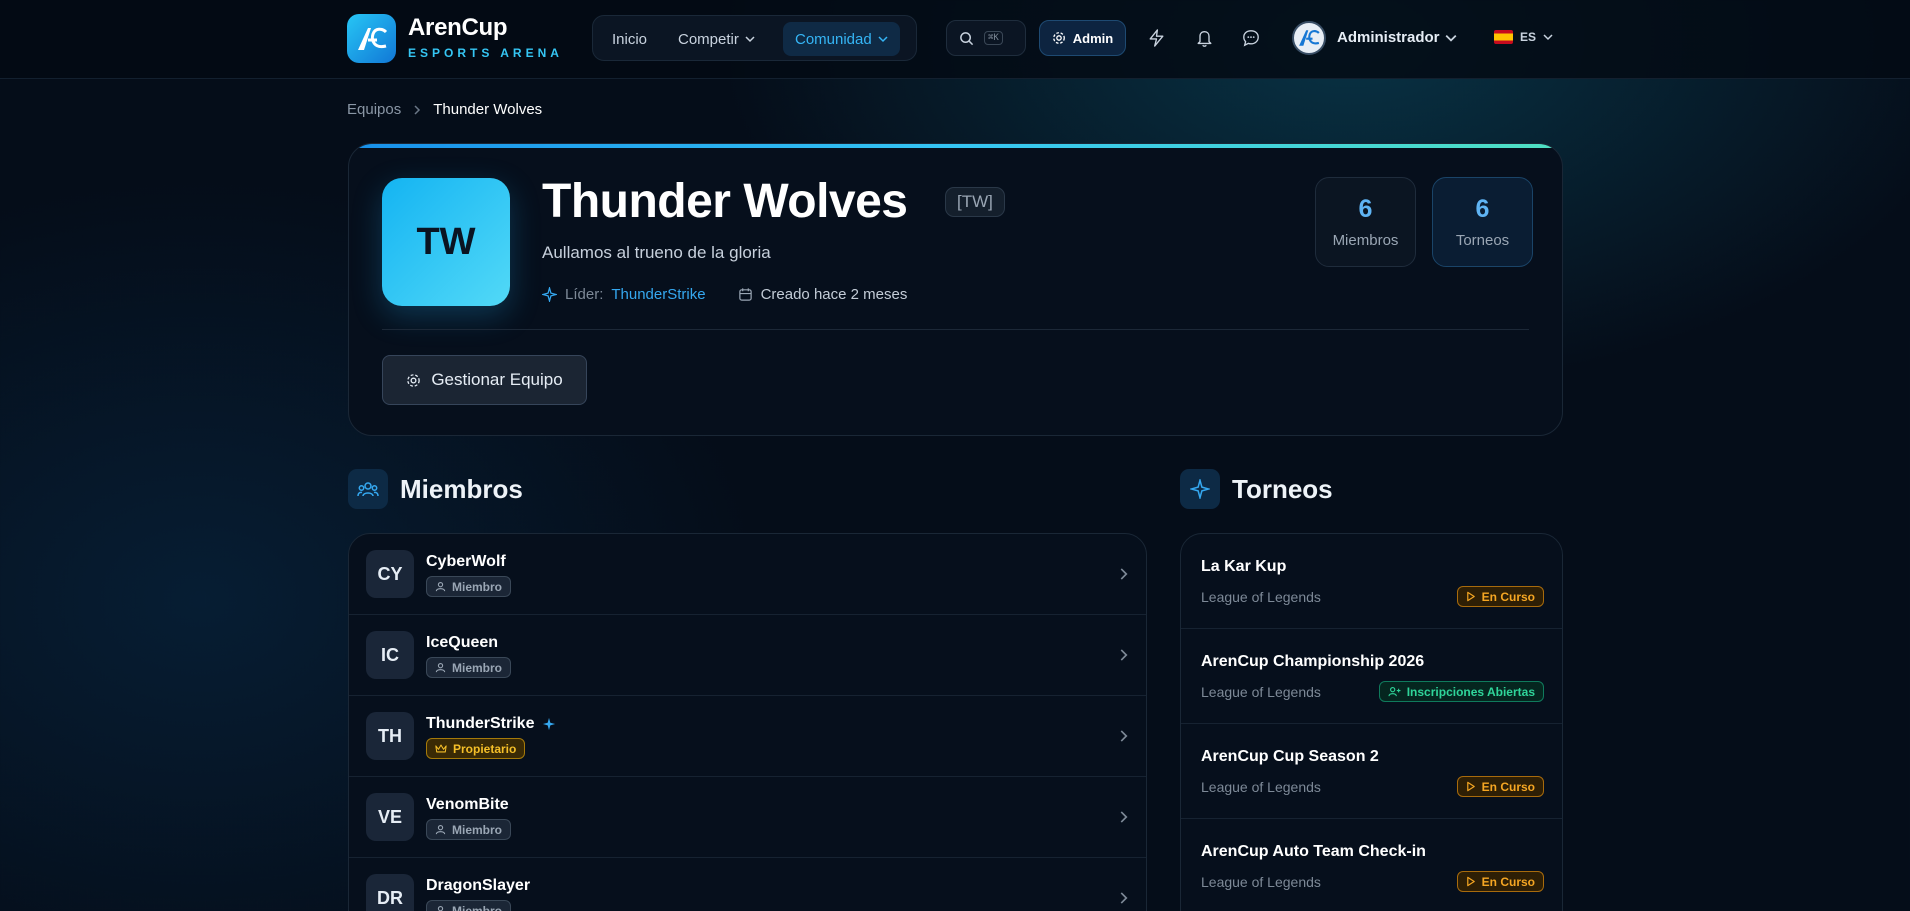 This screenshot has height=911, width=1910. What do you see at coordinates (1482, 222) in the screenshot?
I see `tournaments-stat: 6 Torneos` at bounding box center [1482, 222].